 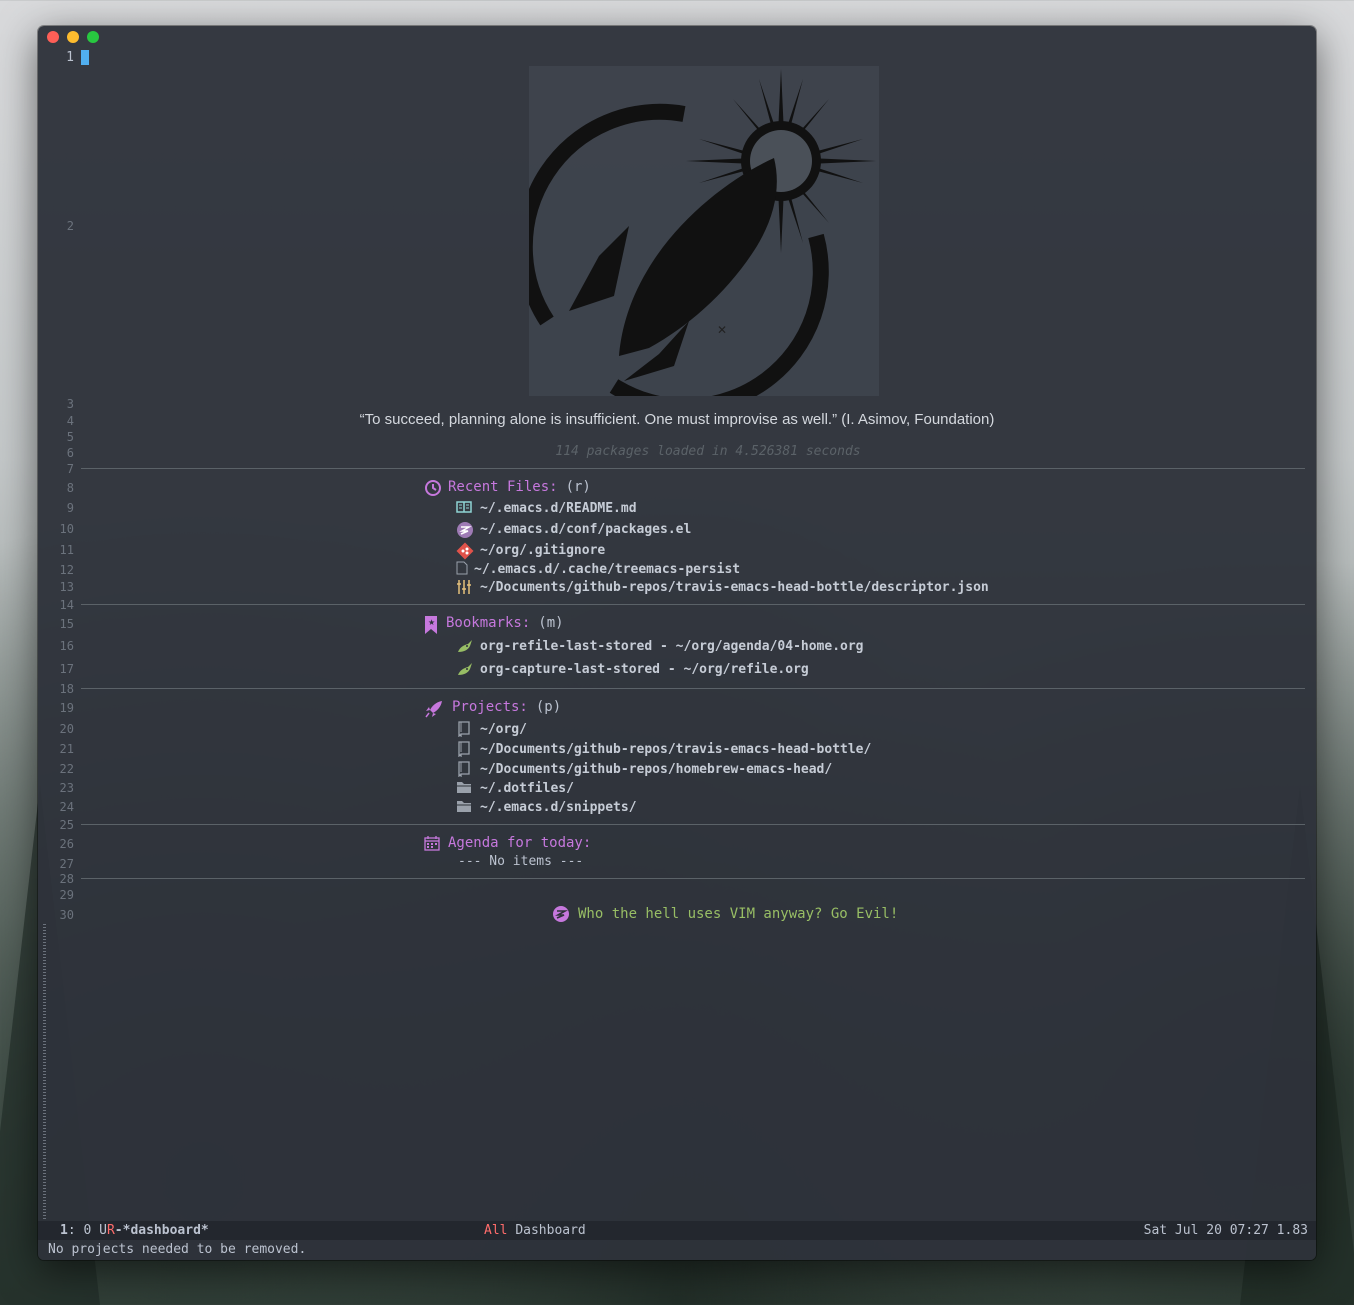 What do you see at coordinates (1225, 1230) in the screenshot?
I see `mode-line-datetime: Sat Jul 20 07:27 1.83` at bounding box center [1225, 1230].